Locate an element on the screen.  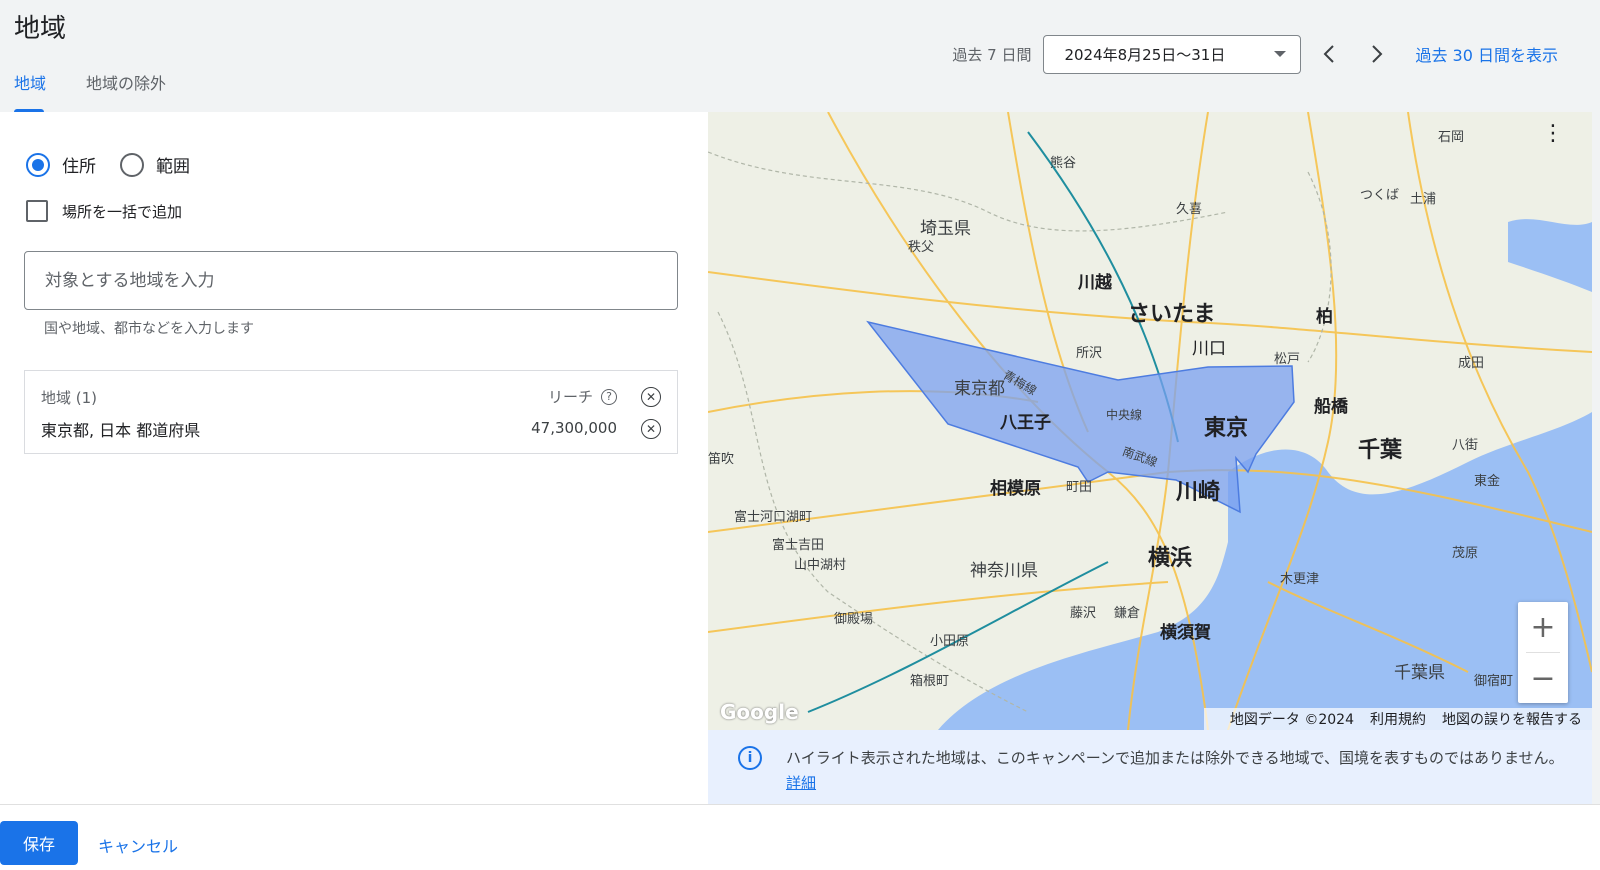
map-label: 千葉 is located at coordinates (1380, 450).